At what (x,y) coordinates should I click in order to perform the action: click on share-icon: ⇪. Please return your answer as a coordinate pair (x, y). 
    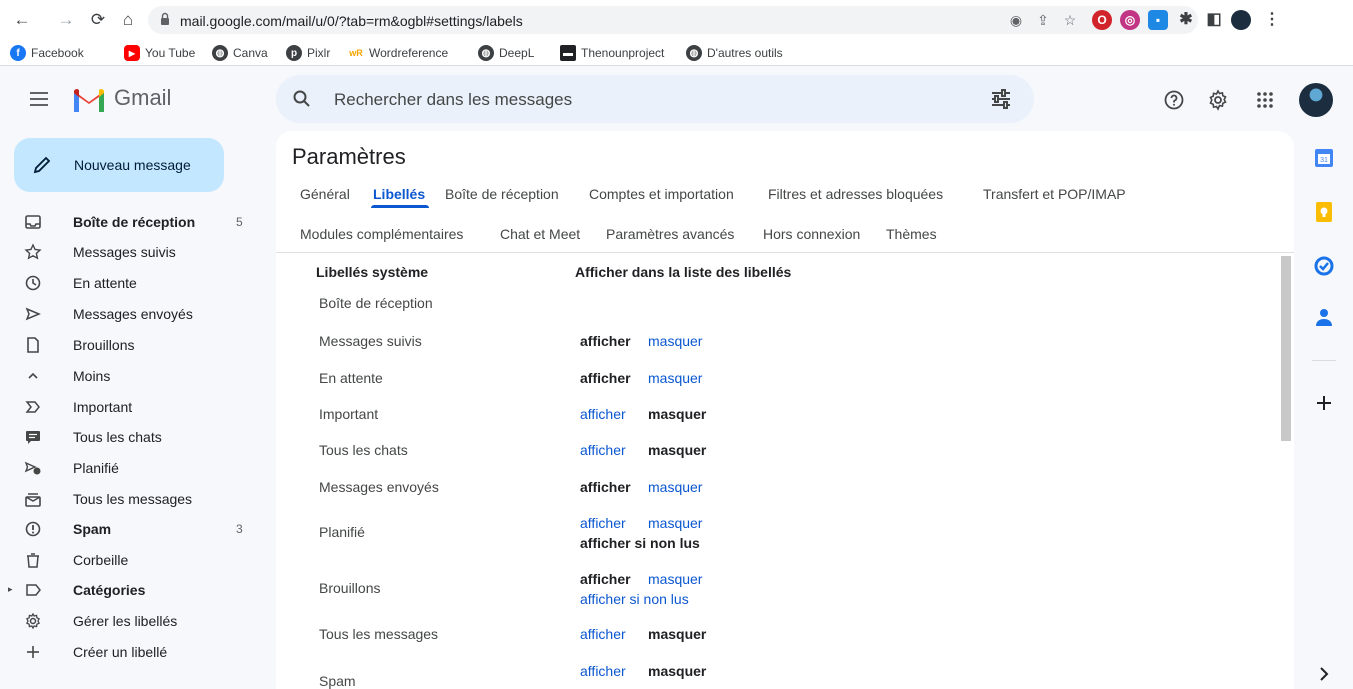
    Looking at the image, I should click on (1043, 20).